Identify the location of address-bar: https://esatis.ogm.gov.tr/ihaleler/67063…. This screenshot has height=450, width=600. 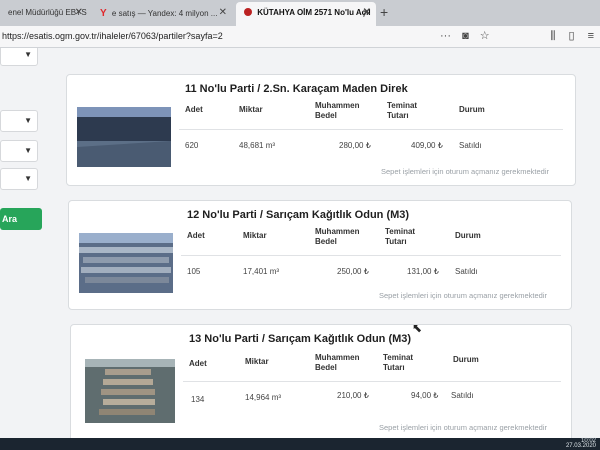
(300, 37).